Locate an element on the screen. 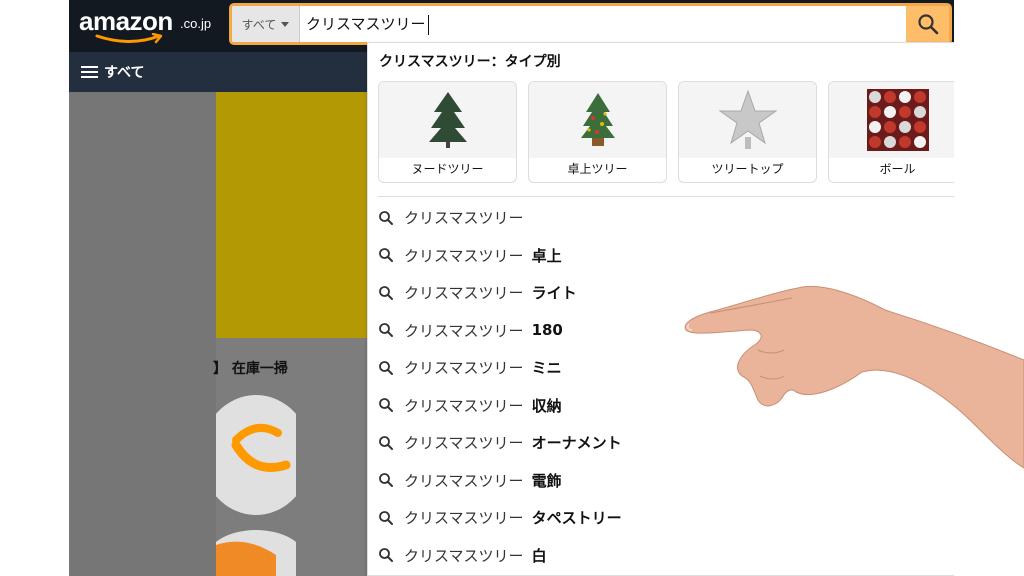  suggestion-suffix: タペストリー is located at coordinates (576, 518).